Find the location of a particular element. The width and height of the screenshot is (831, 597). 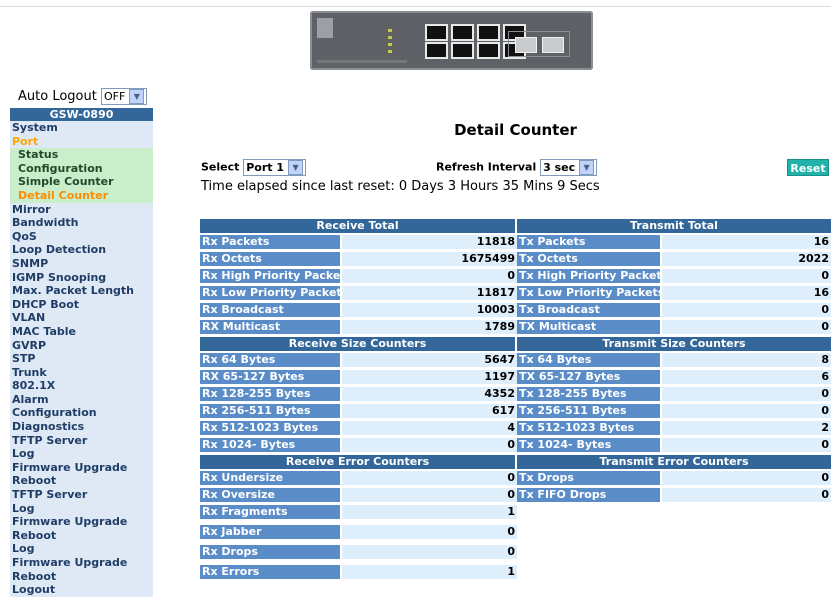

rx-counter-value: 617 is located at coordinates (429, 411).